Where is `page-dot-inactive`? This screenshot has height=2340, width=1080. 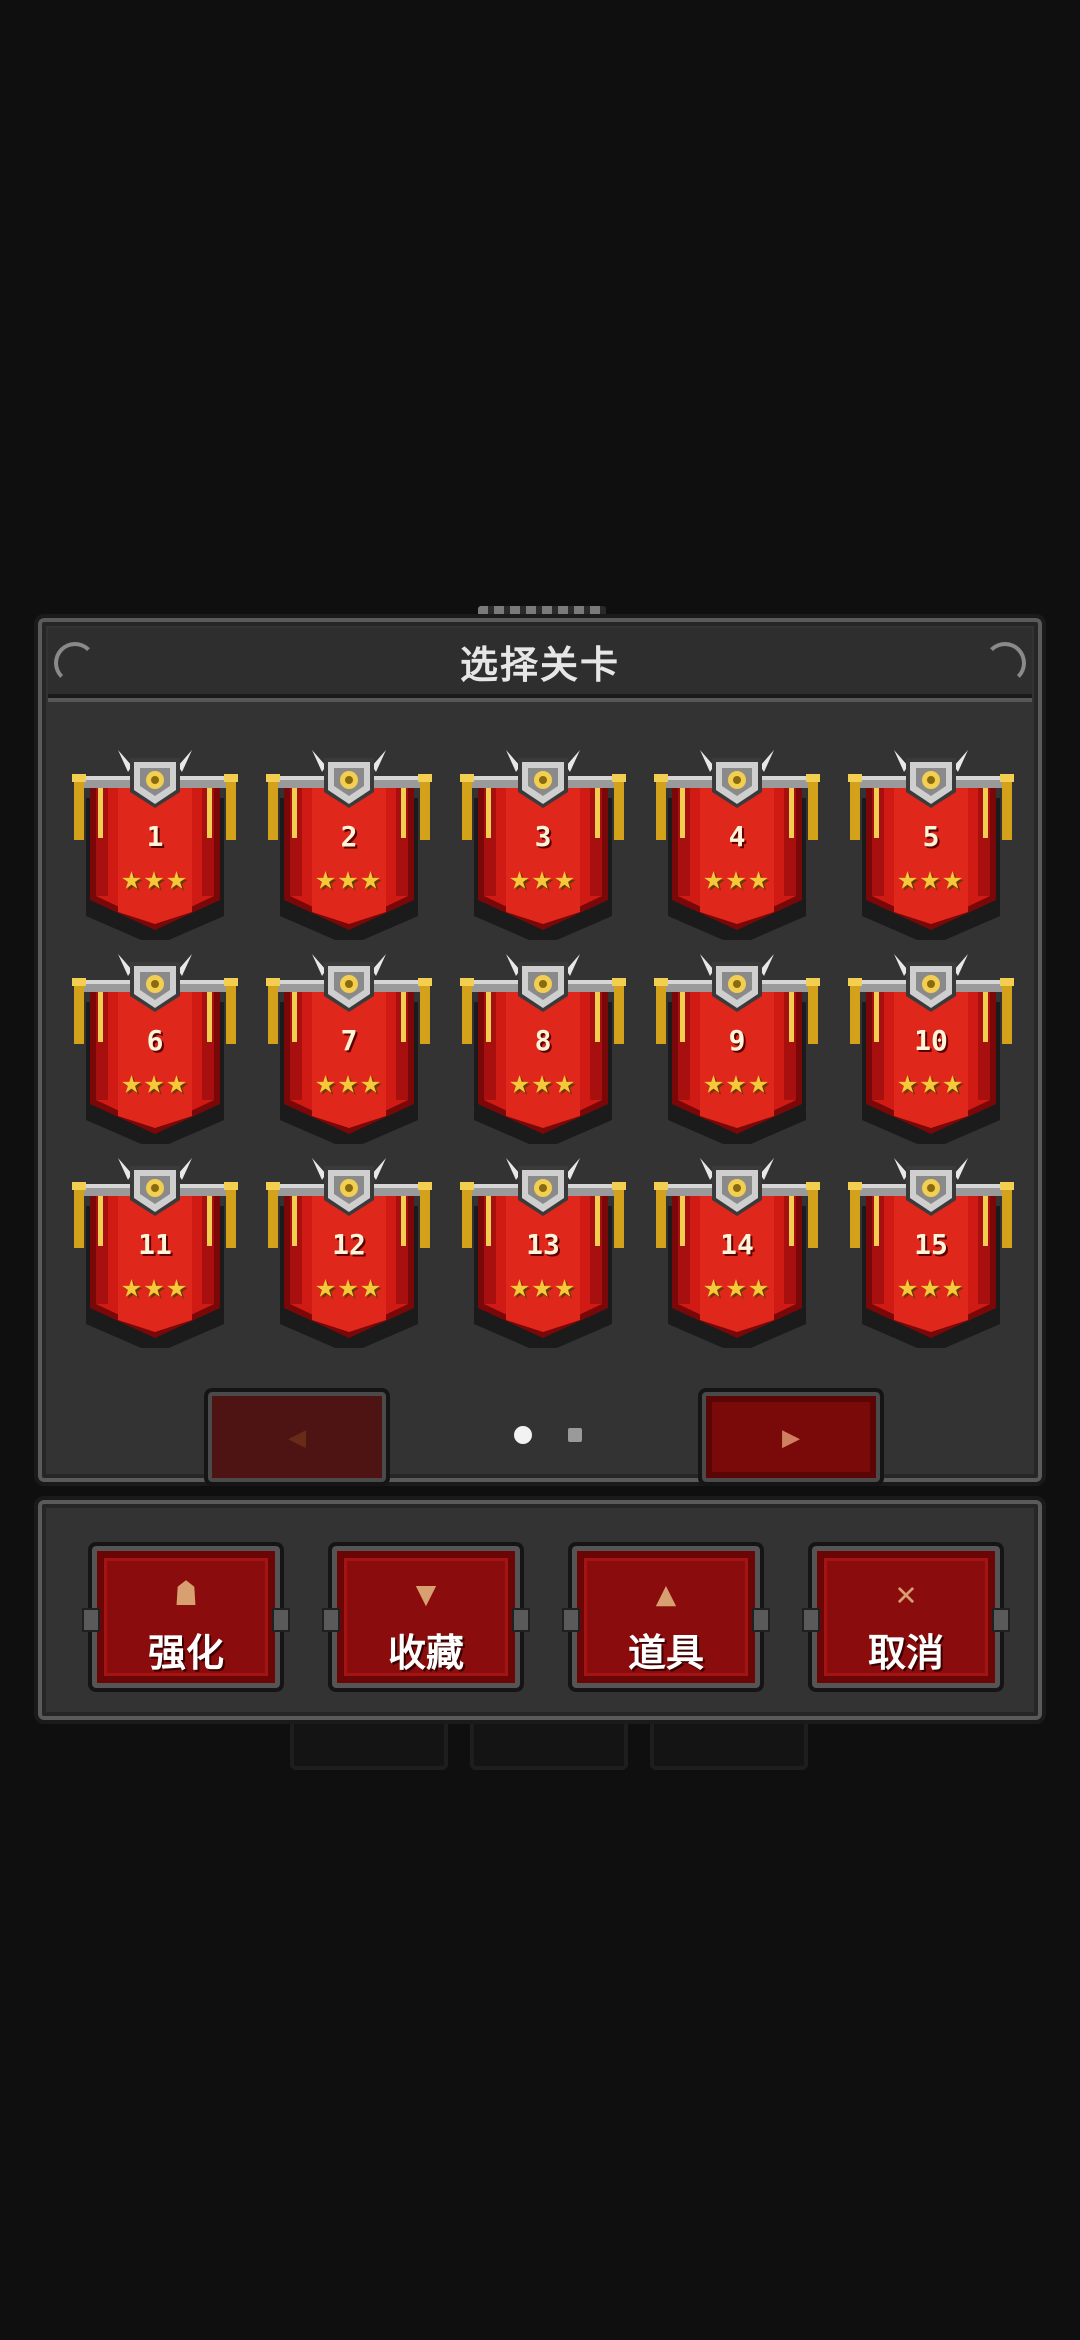 page-dot-inactive is located at coordinates (575, 1435).